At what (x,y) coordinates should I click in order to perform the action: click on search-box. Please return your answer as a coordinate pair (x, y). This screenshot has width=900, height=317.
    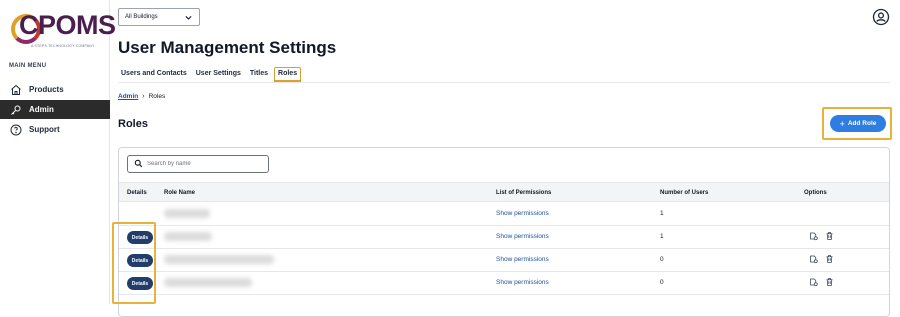
    Looking at the image, I should click on (198, 164).